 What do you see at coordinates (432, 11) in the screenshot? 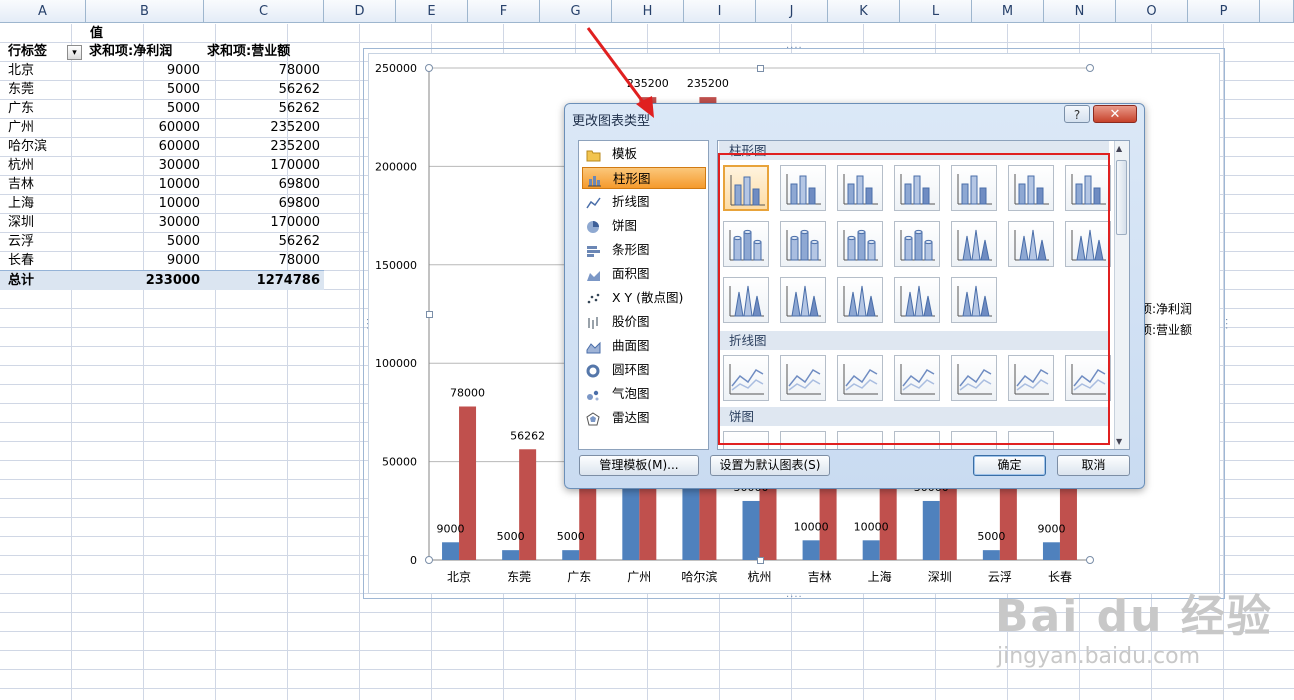
I see `column-header-e: E` at bounding box center [432, 11].